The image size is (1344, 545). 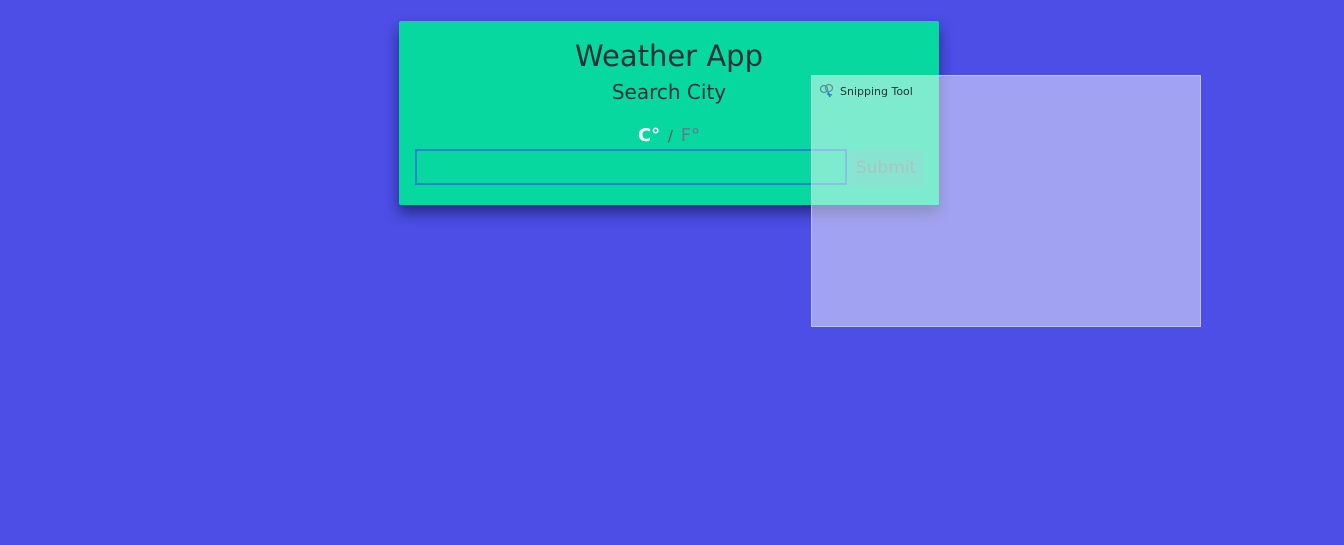 What do you see at coordinates (827, 91) in the screenshot?
I see `scissors-icon` at bounding box center [827, 91].